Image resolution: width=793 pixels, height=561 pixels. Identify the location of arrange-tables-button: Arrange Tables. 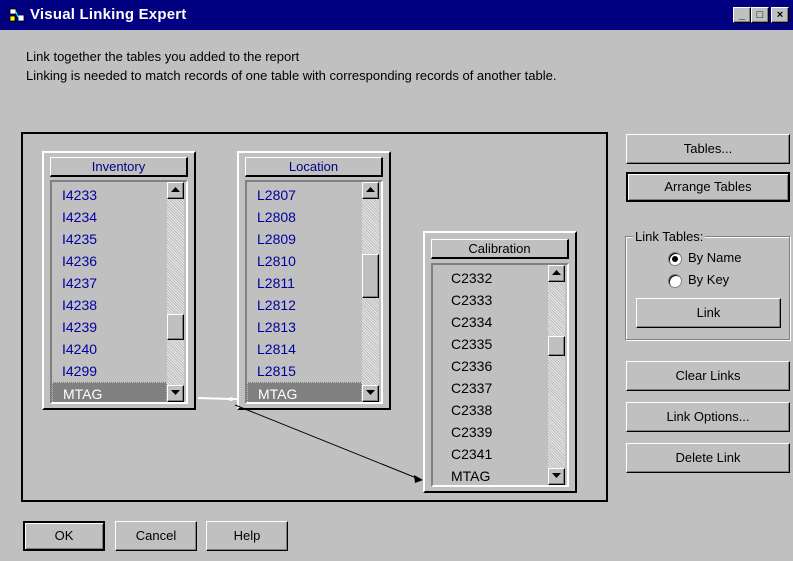
(708, 187).